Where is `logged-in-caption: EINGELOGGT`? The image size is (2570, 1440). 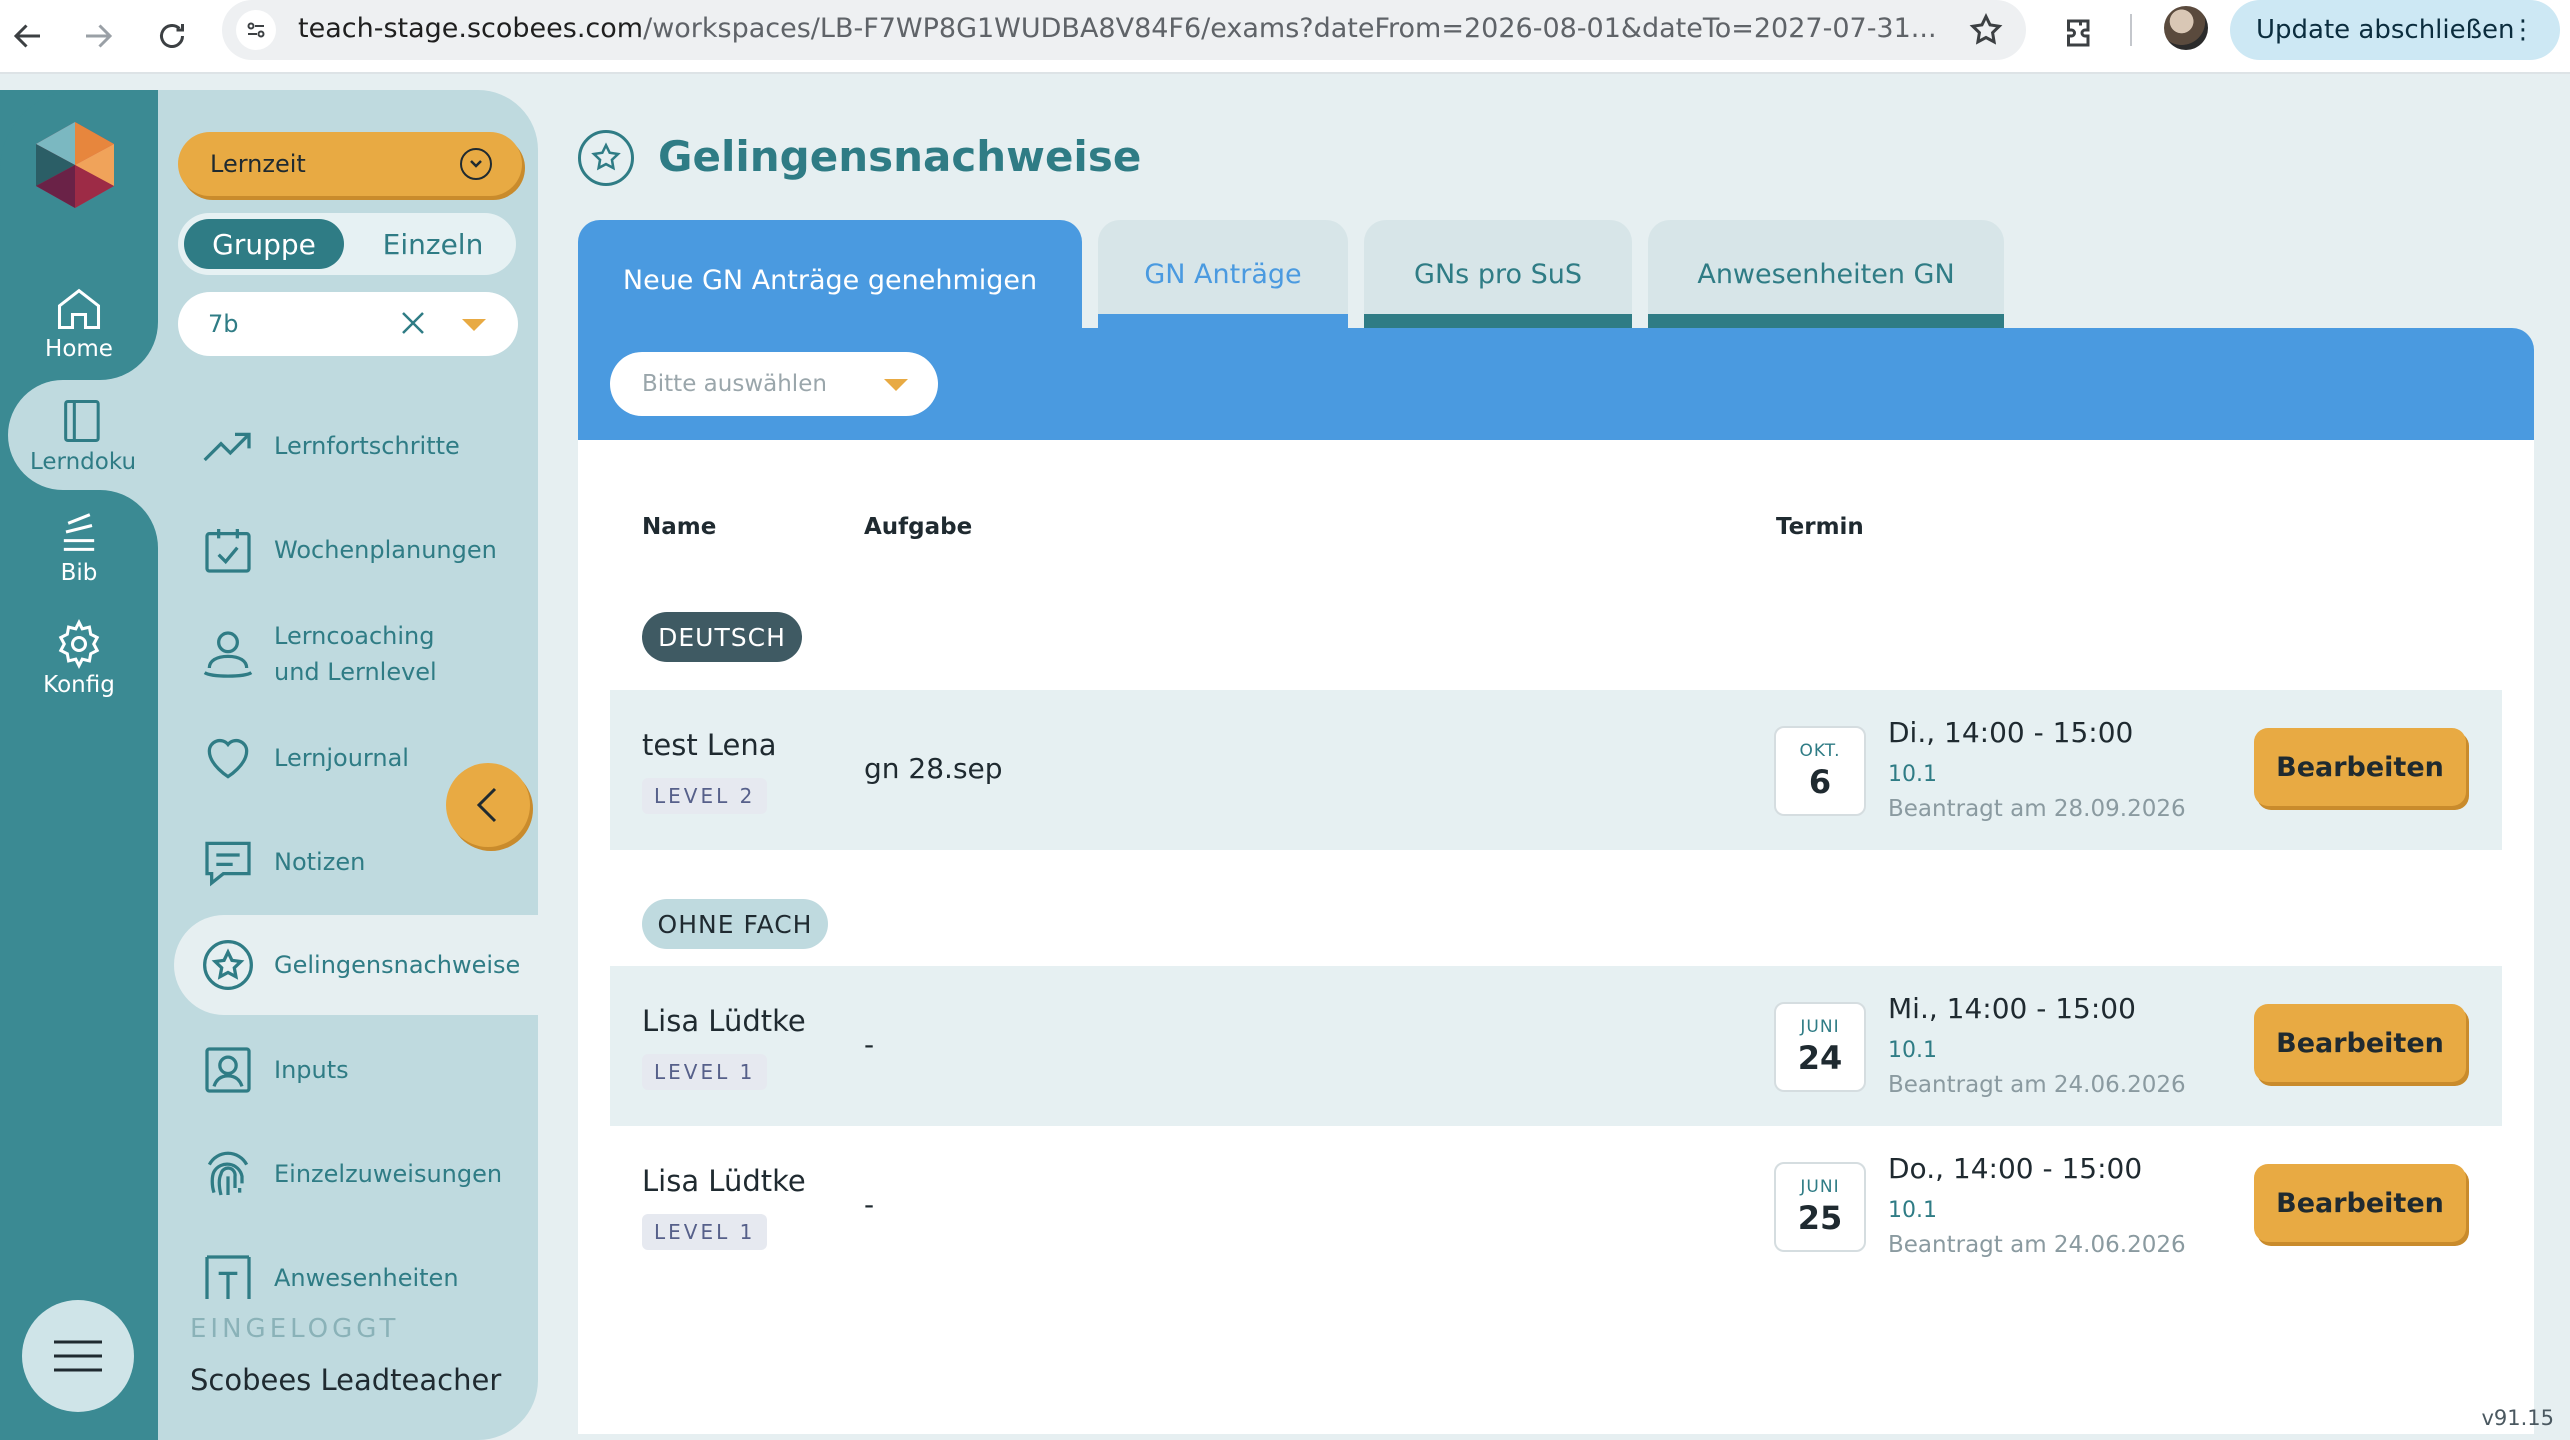 logged-in-caption: EINGELOGGT is located at coordinates (295, 1329).